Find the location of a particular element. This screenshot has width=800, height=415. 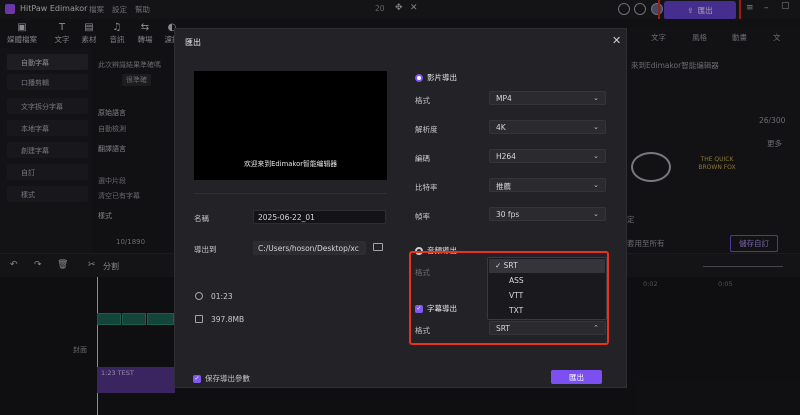

resolution-select: 4K ⌄ is located at coordinates (547, 127).